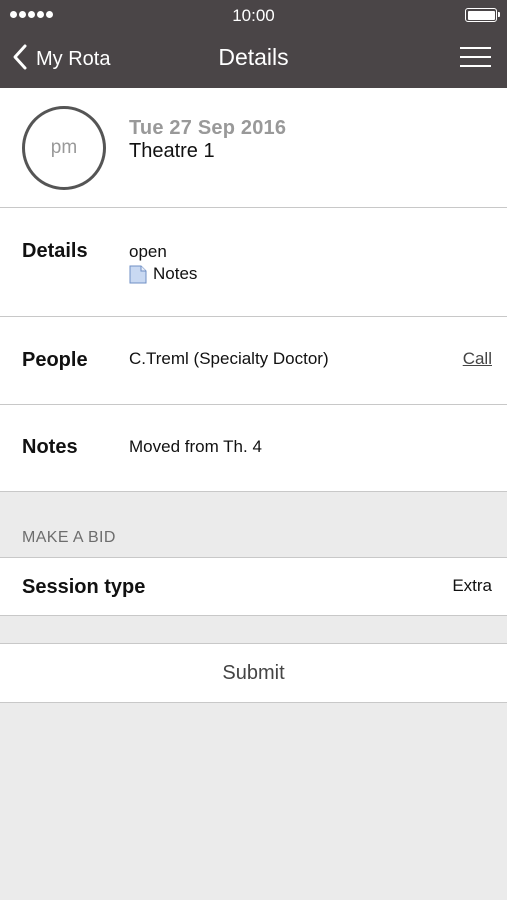 This screenshot has height=900, width=507. I want to click on session-type-value: Extra, so click(472, 586).